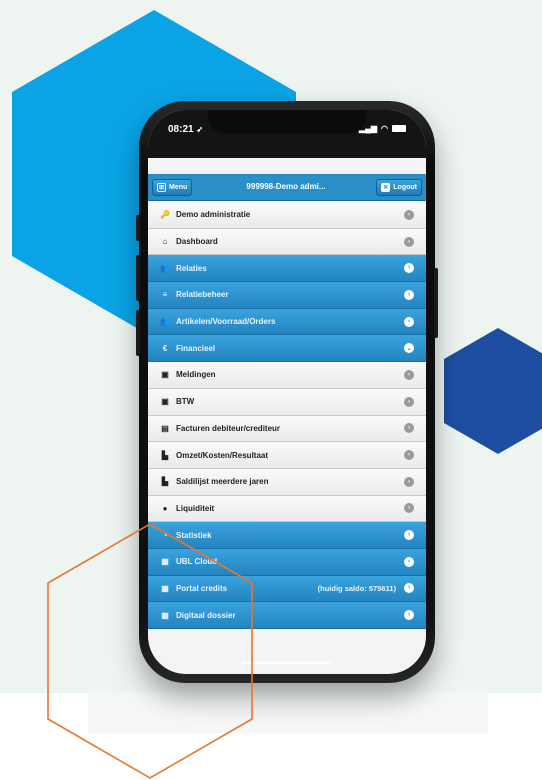 The image size is (542, 780). Describe the element at coordinates (493, 391) in the screenshot. I see `dark-blue-hexagon` at that location.